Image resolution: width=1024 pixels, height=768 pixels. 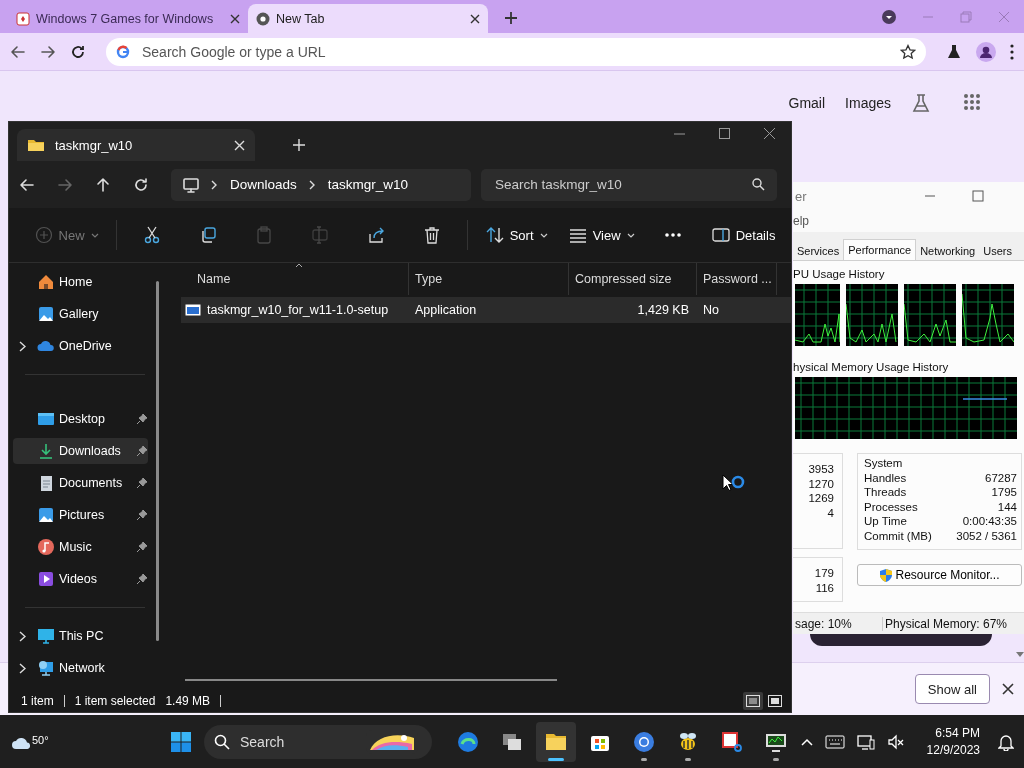 What do you see at coordinates (908, 51) in the screenshot?
I see `star-icon` at bounding box center [908, 51].